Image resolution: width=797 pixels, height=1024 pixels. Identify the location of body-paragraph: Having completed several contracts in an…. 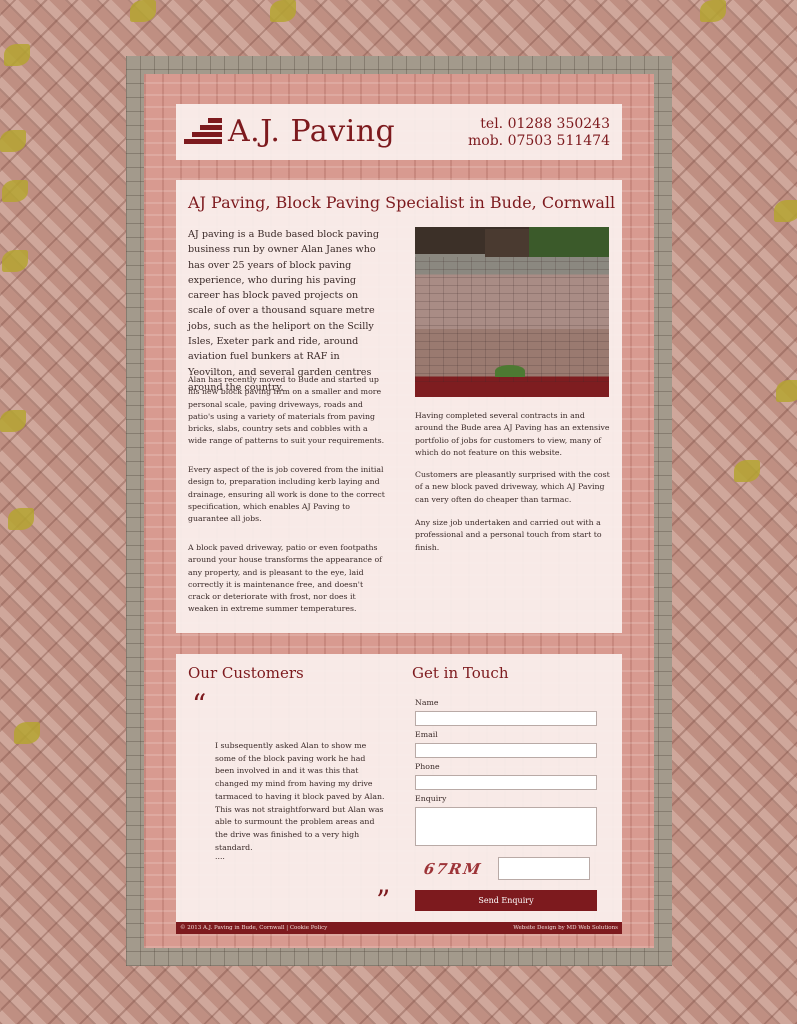
(512, 434).